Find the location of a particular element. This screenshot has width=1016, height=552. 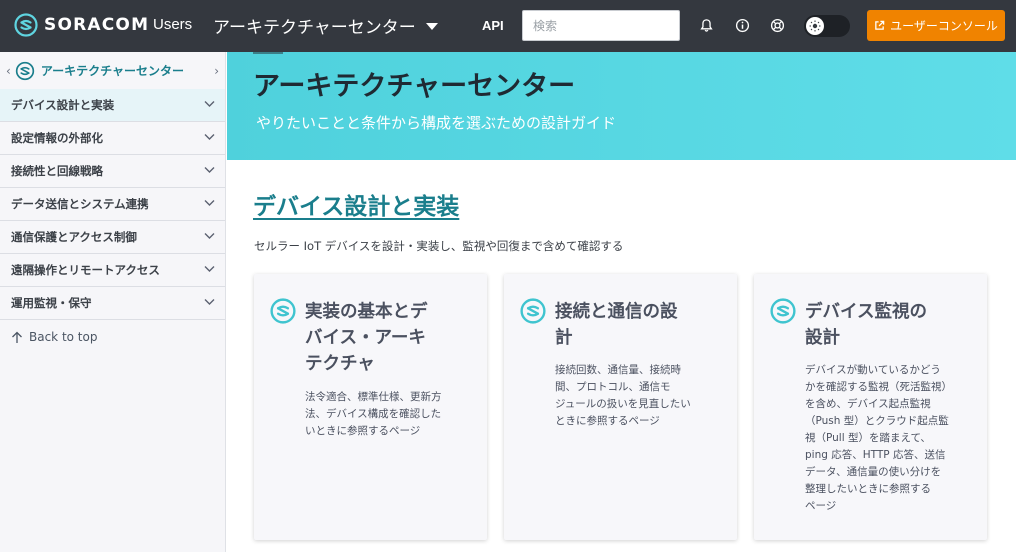

architecture-center-logo-icon is located at coordinates (24, 70).